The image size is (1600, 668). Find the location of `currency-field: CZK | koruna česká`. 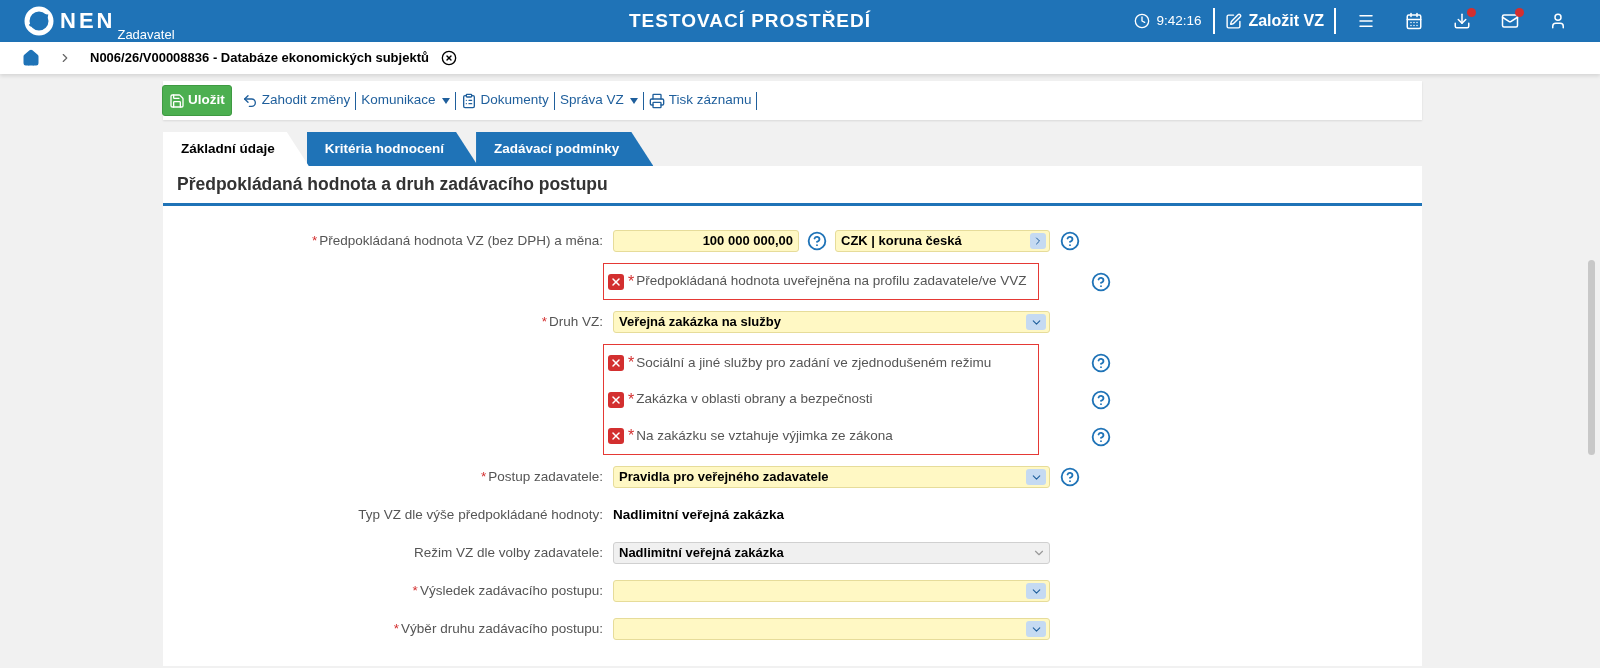

currency-field: CZK | koruna česká is located at coordinates (942, 241).